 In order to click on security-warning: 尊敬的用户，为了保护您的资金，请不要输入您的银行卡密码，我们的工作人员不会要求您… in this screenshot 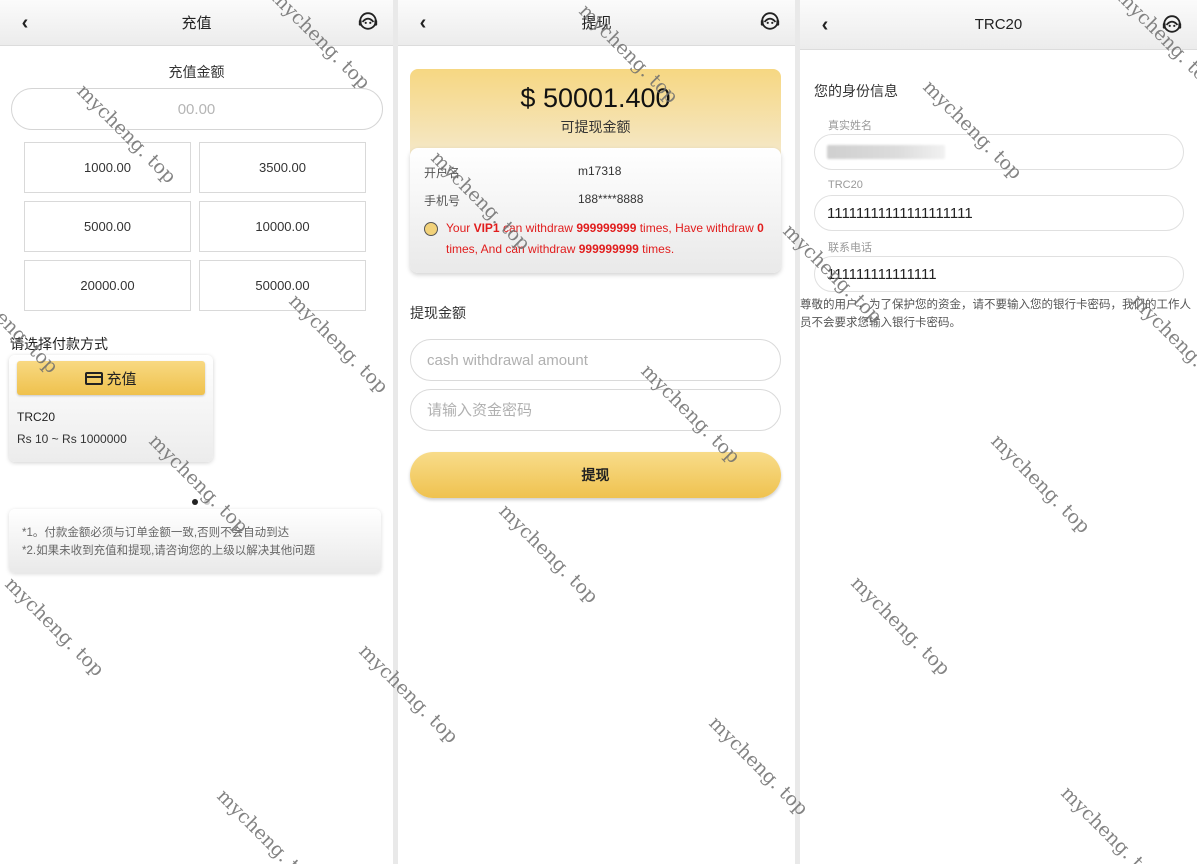, I will do `click(995, 314)`.